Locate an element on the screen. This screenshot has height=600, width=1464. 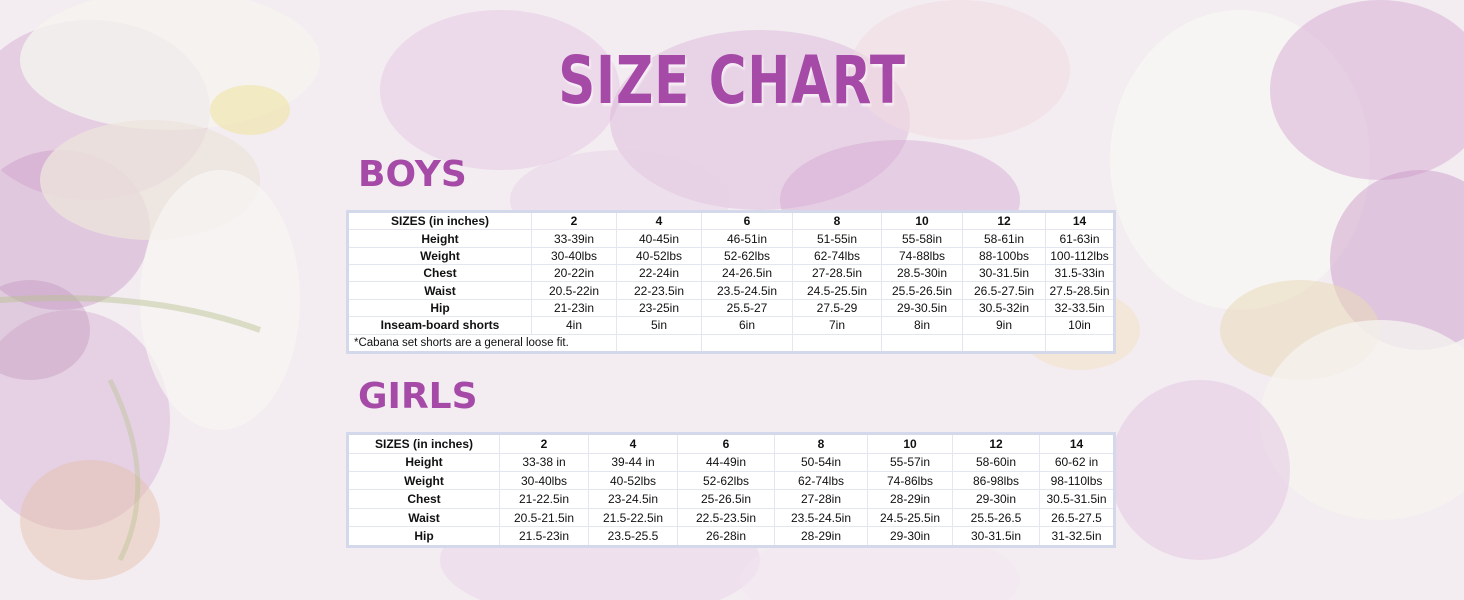
table-cell: 21.5-22.5in is located at coordinates (633, 517).